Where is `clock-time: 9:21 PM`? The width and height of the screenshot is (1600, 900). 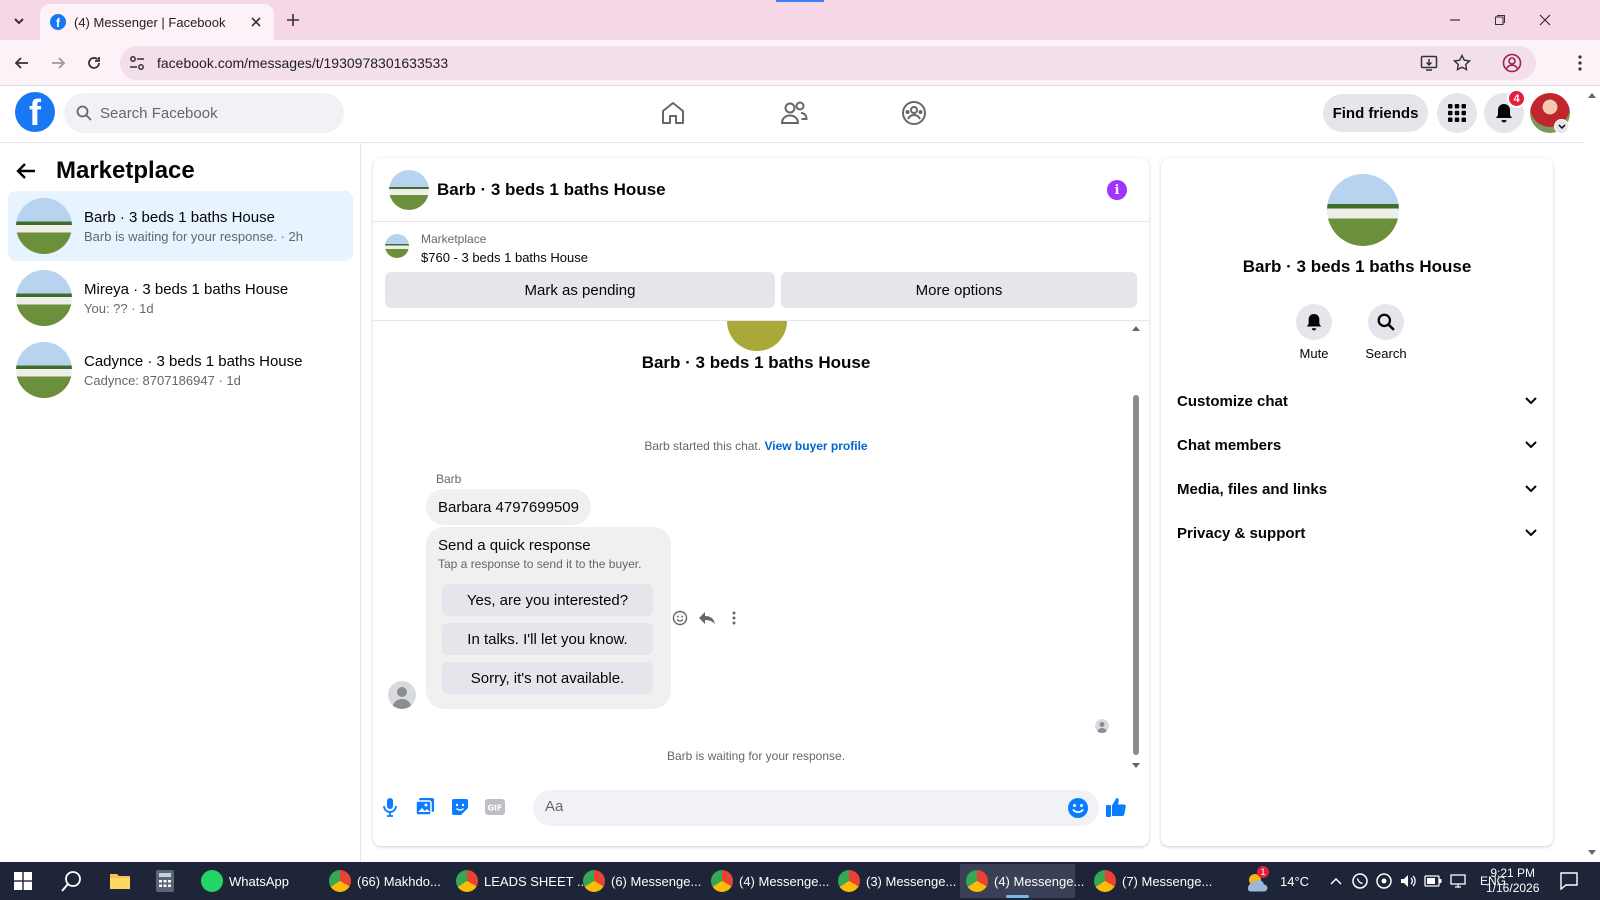
clock-time: 9:21 PM is located at coordinates (1513, 873).